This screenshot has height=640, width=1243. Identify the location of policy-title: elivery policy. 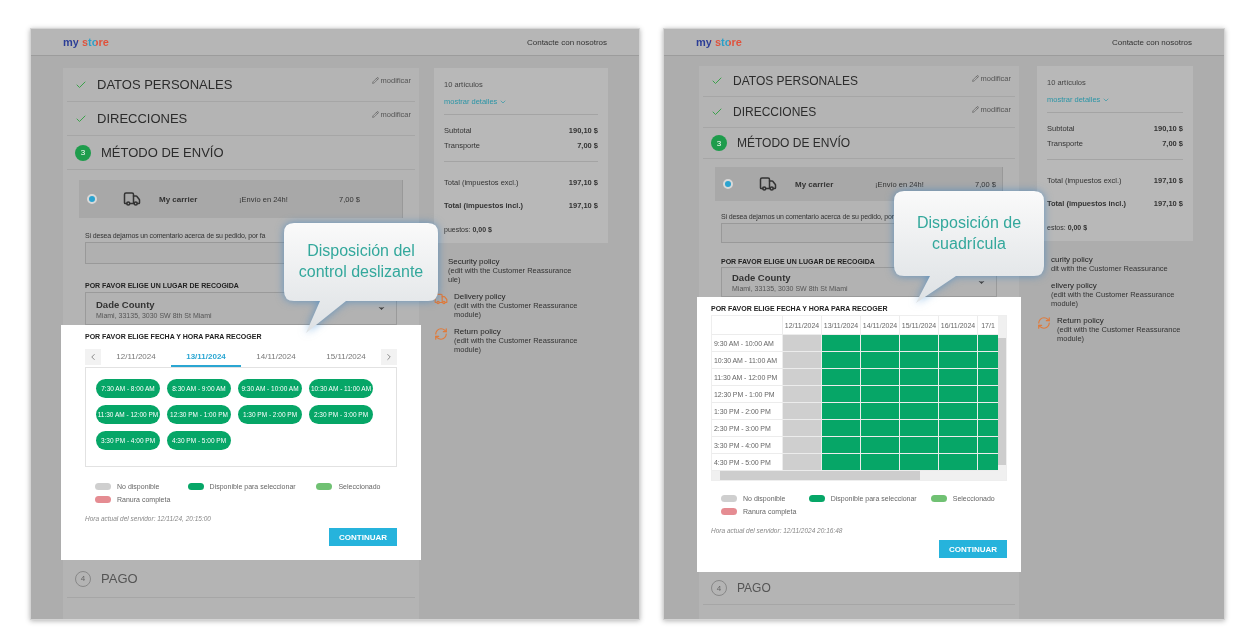
(1074, 285).